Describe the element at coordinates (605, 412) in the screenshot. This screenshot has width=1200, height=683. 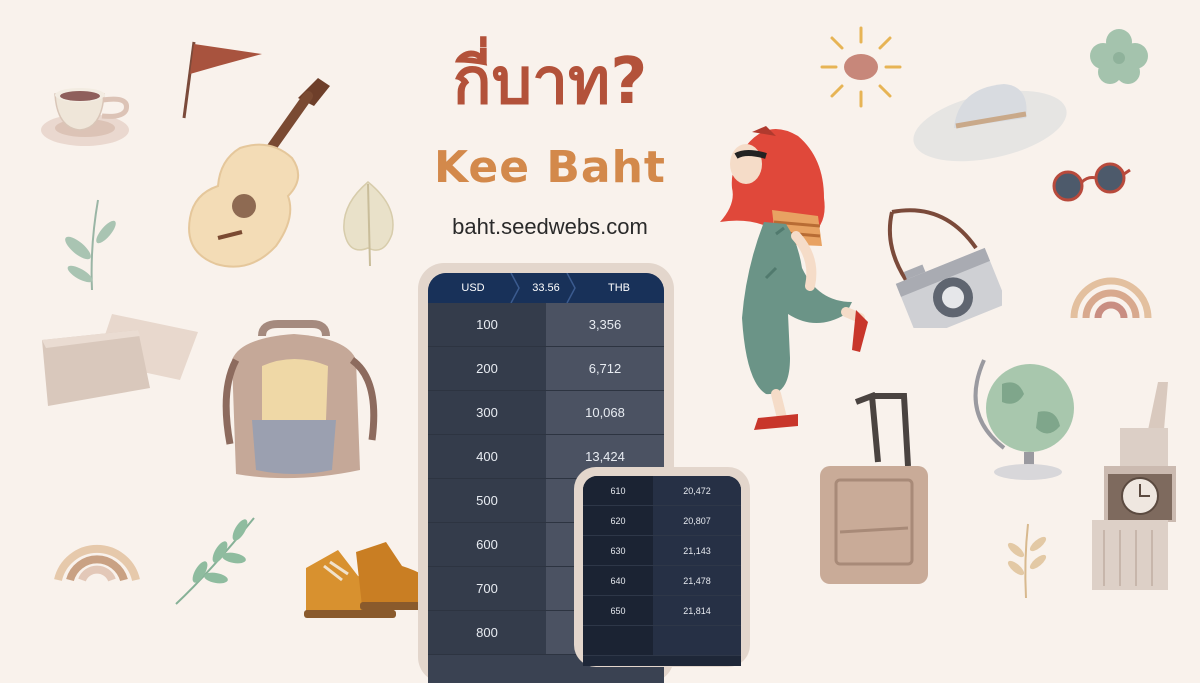
I see `result-cell: 10,068` at that location.